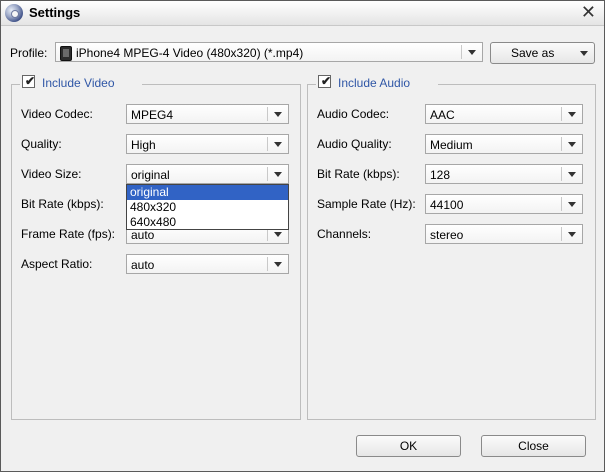  I want to click on include-video-checkbox: ✔, so click(29, 81).